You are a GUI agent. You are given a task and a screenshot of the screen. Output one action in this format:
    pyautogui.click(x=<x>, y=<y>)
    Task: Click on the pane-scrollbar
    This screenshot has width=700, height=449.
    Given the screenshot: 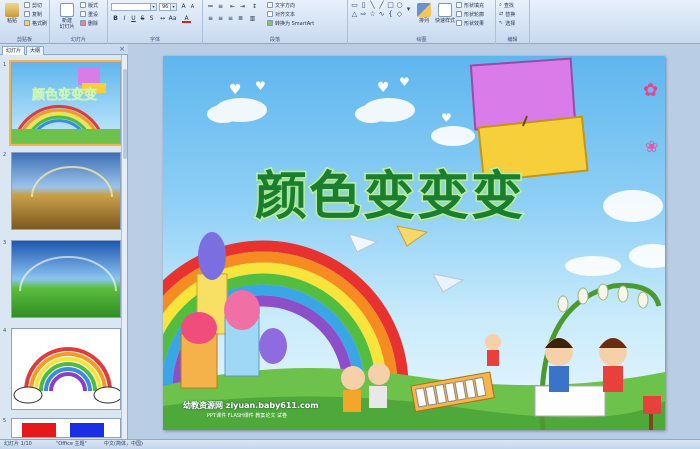 What is the action you would take?
    pyautogui.click(x=124, y=247)
    